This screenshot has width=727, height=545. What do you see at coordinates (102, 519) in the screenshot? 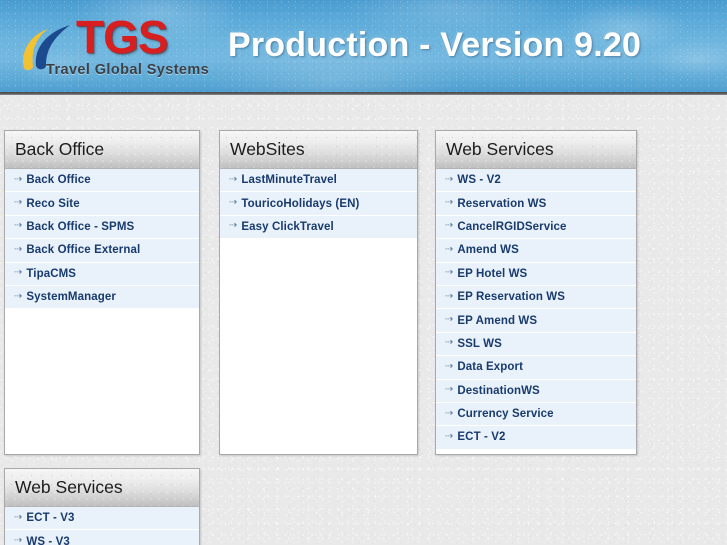
I see `link-ect-v3: ⇢ ECT - V3` at bounding box center [102, 519].